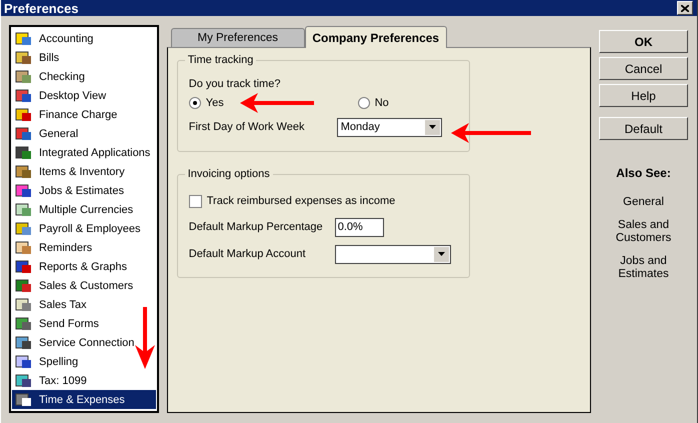  I want to click on group-title: Invoicing options, so click(228, 174).